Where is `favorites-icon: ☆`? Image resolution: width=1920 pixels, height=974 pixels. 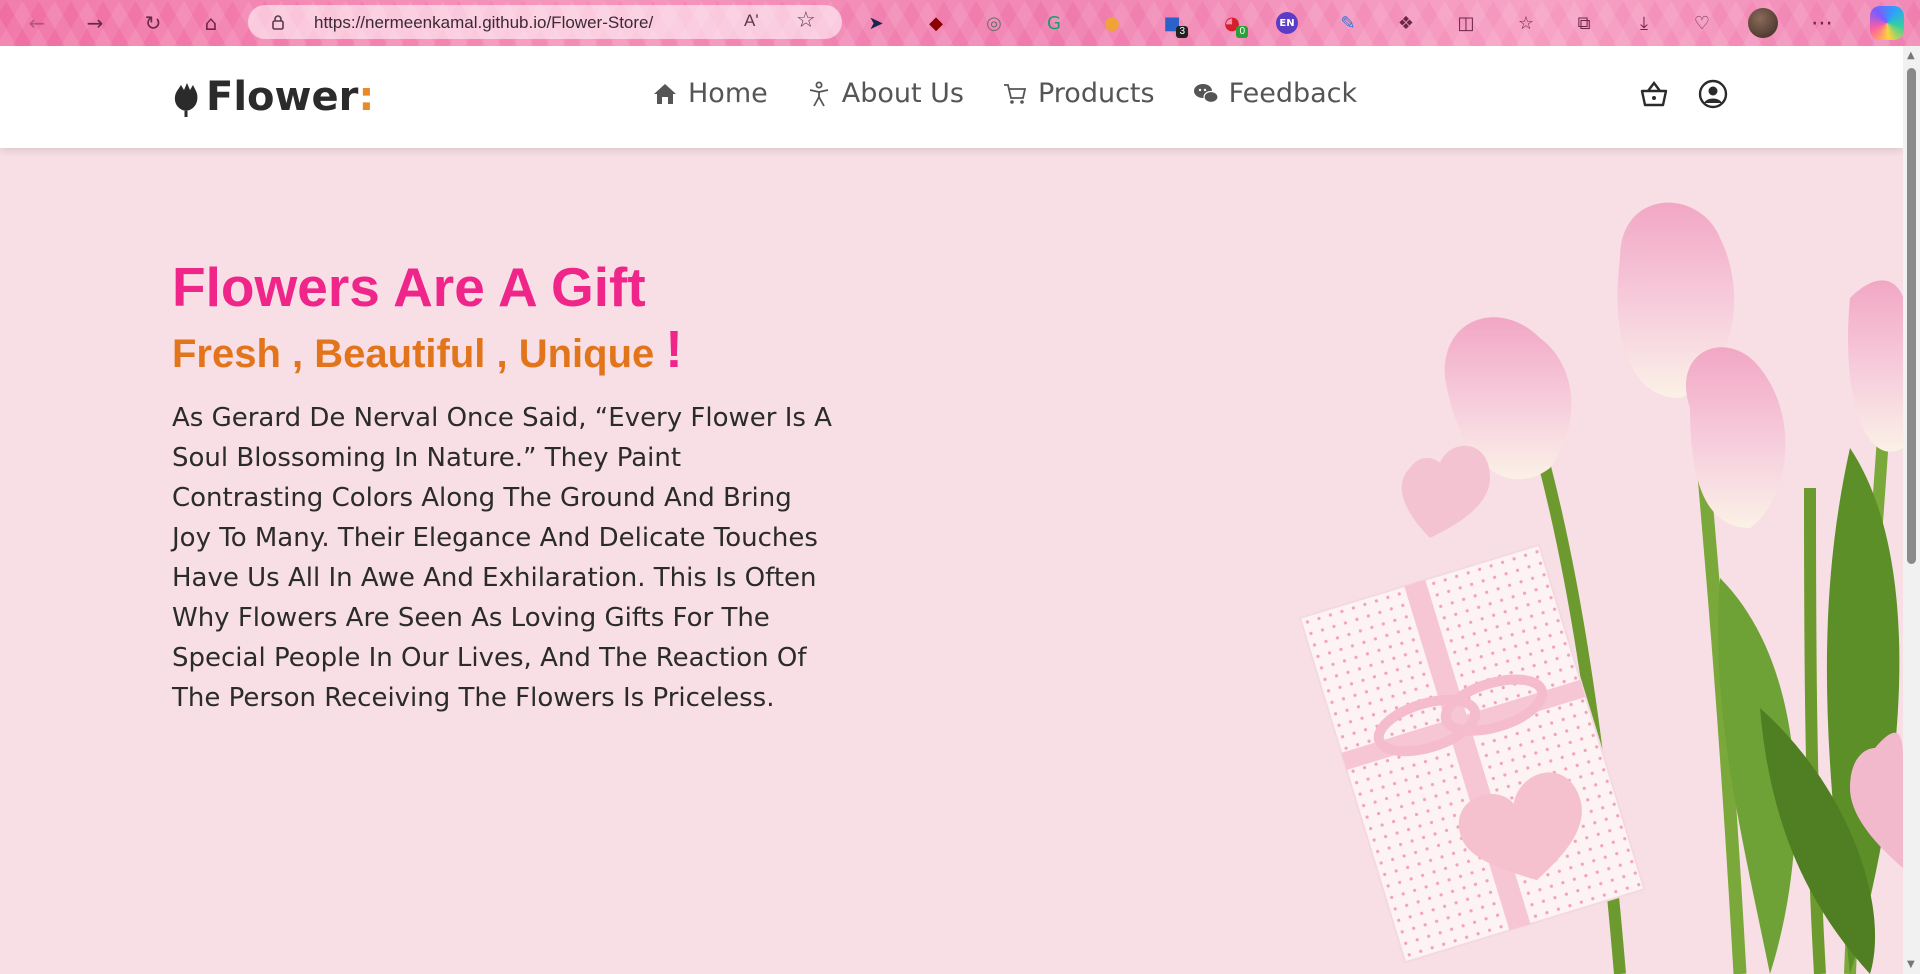 favorites-icon: ☆ is located at coordinates (1526, 23).